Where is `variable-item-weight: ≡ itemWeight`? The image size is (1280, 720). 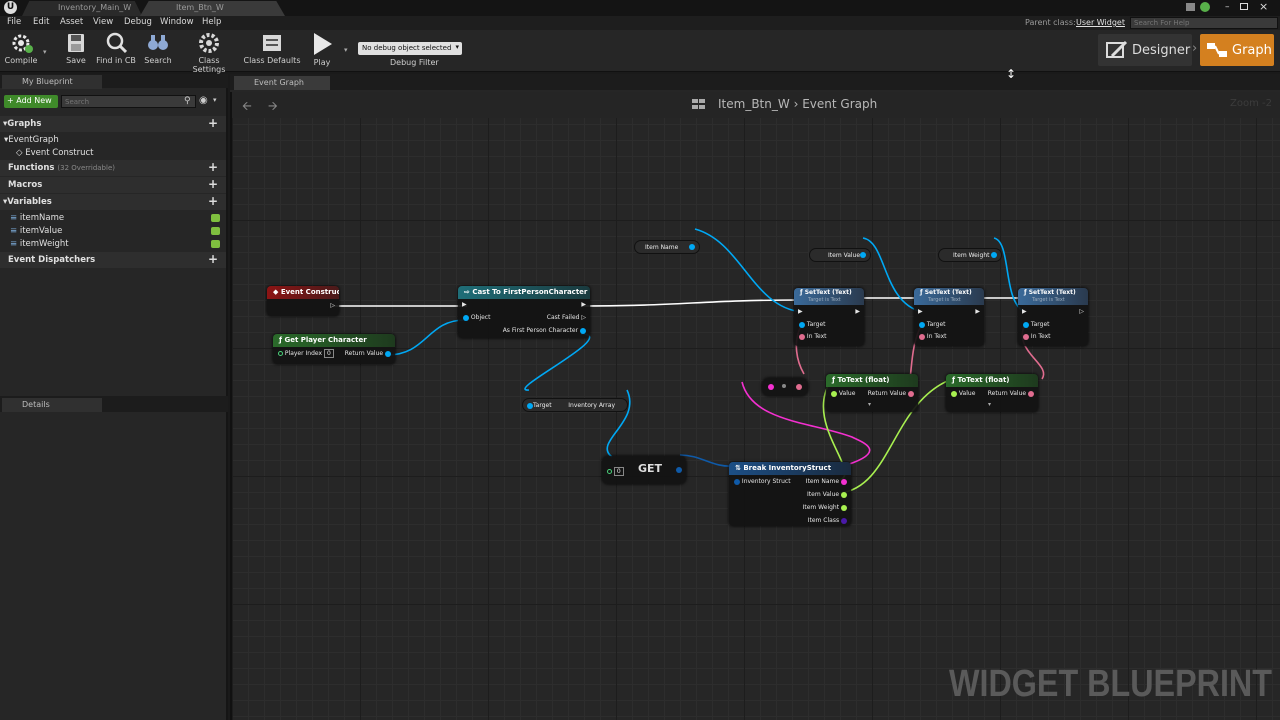 variable-item-weight: ≡ itemWeight is located at coordinates (113, 244).